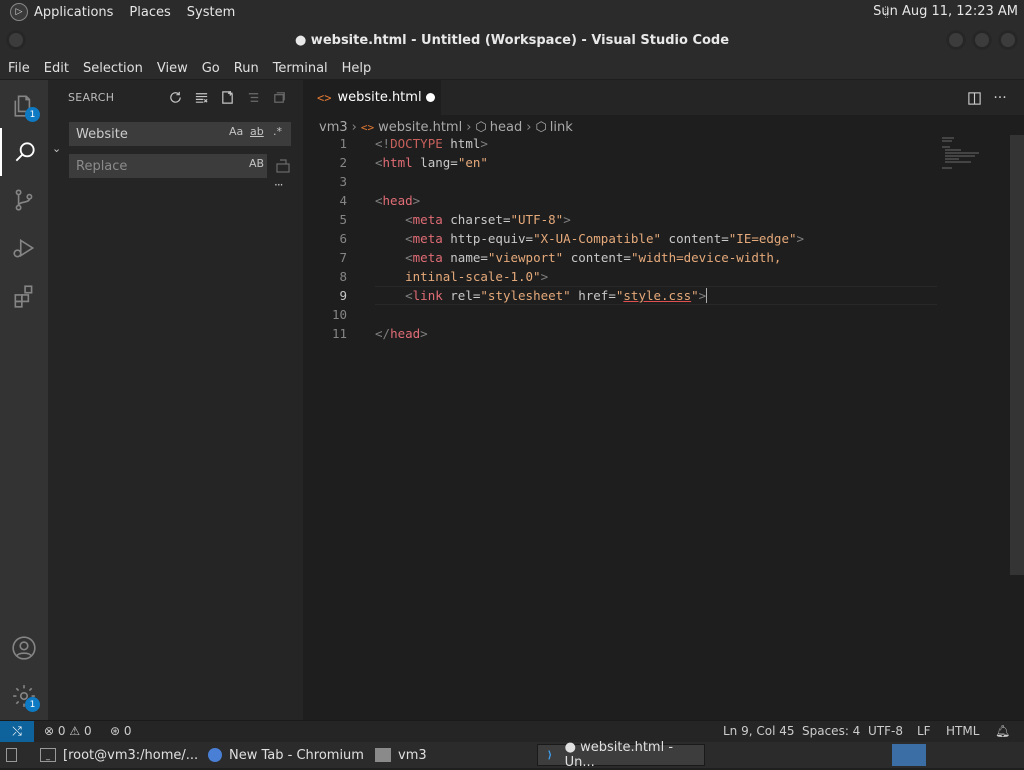  Describe the element at coordinates (24, 152) in the screenshot. I see `search-icon` at that location.